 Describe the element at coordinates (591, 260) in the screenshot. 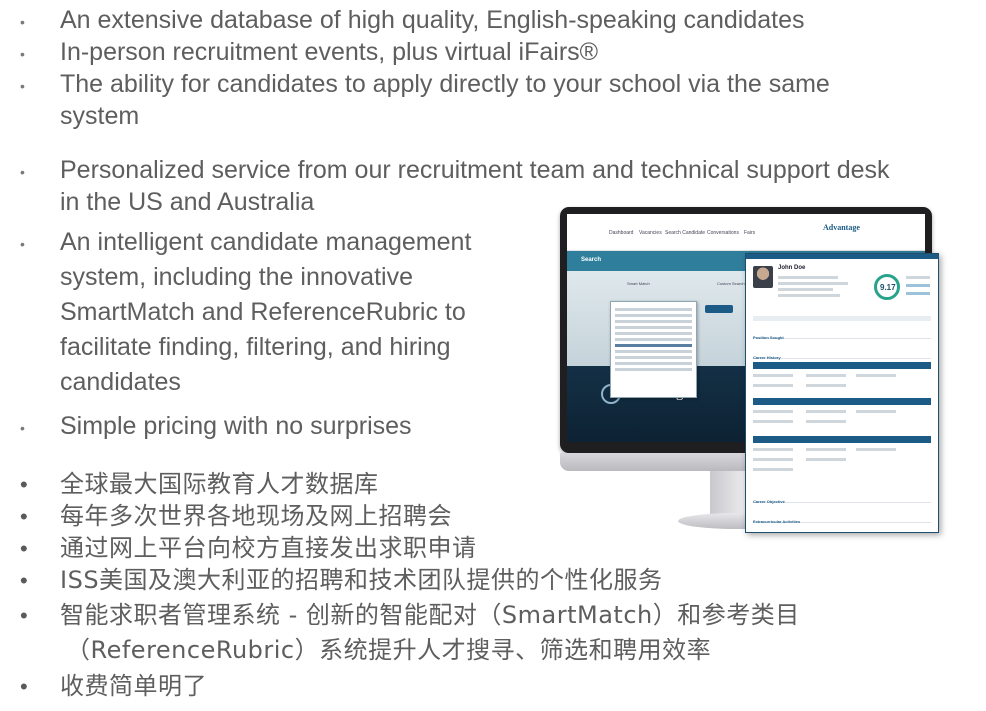

I see `screen-search-title: Search` at that location.